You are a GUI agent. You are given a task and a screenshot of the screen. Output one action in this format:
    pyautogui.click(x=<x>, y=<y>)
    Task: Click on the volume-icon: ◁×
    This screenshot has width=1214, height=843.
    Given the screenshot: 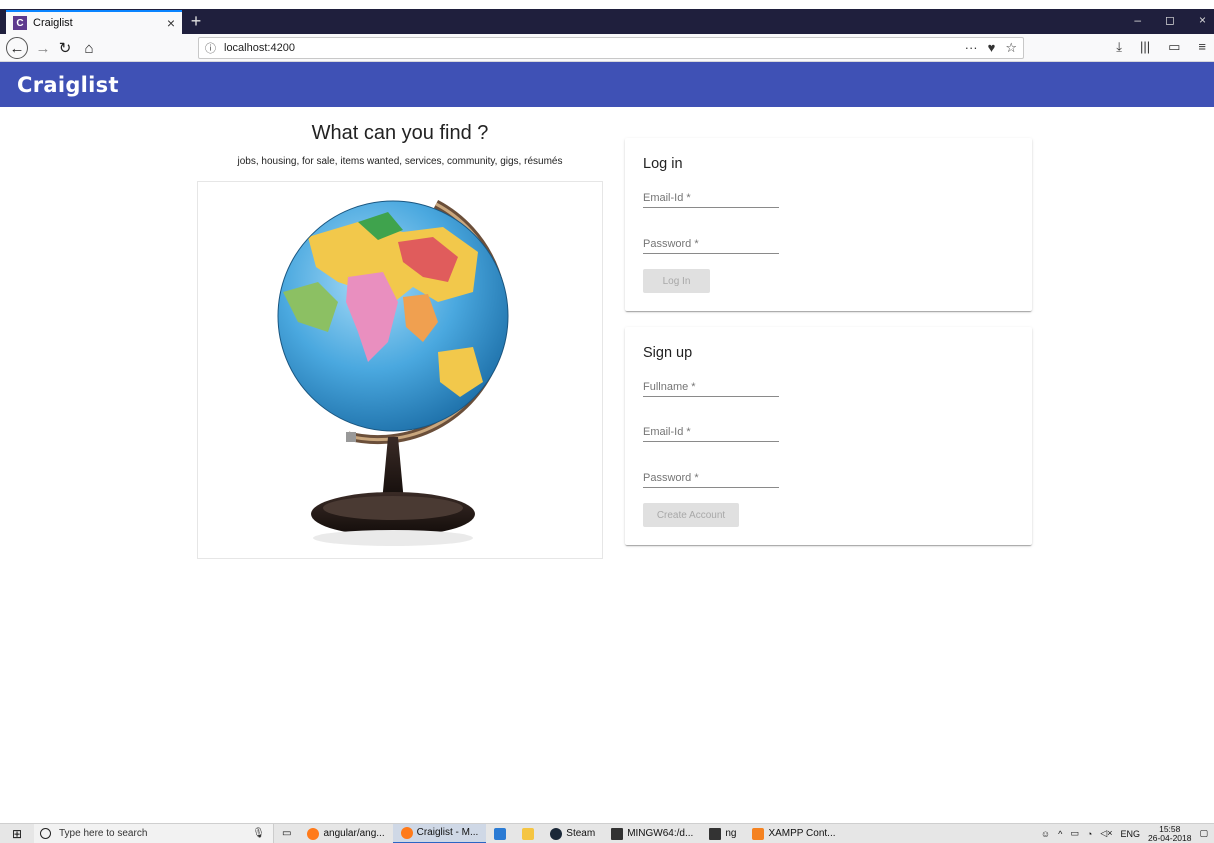 What is the action you would take?
    pyautogui.click(x=1106, y=833)
    